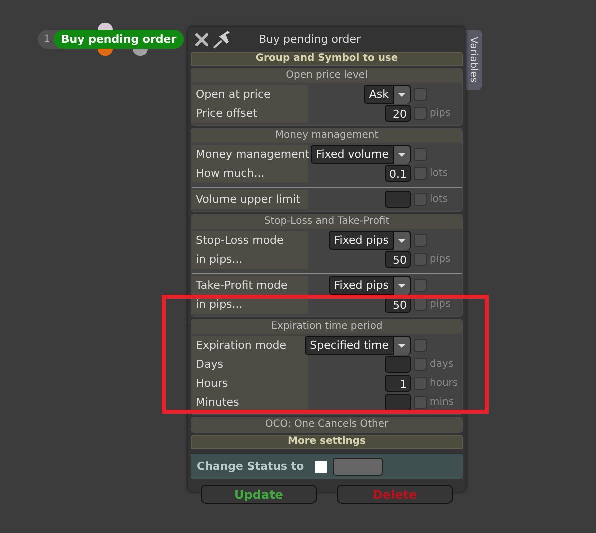 The height and width of the screenshot is (533, 596). What do you see at coordinates (47, 39) in the screenshot?
I see `node-number: 1` at bounding box center [47, 39].